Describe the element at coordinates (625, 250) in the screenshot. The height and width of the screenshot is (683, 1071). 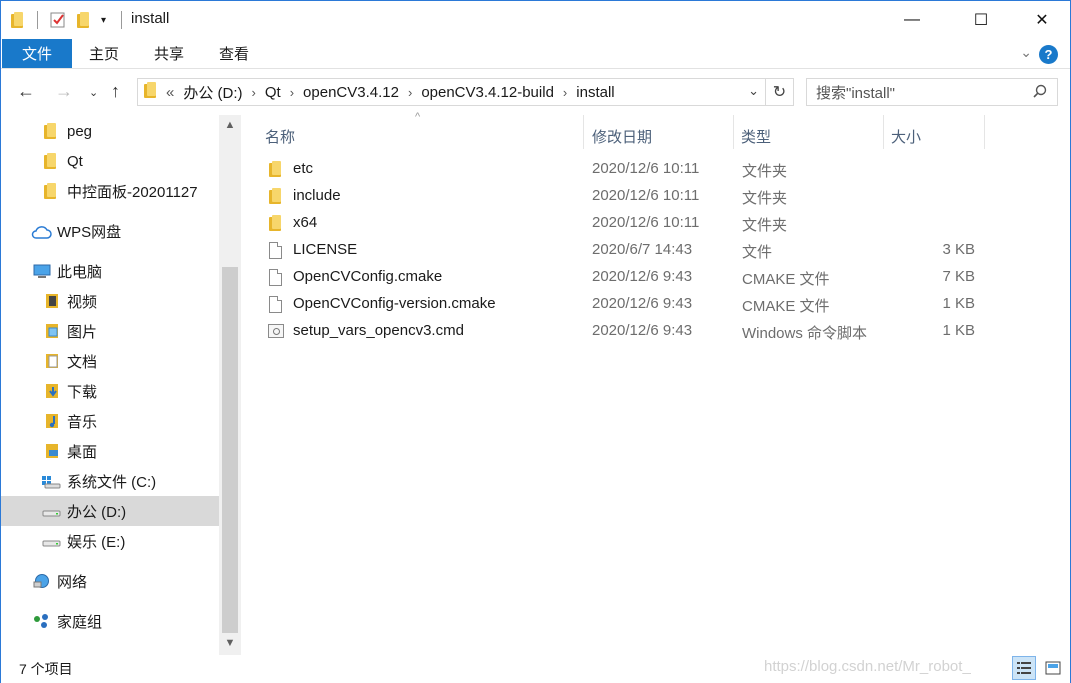
I see `file-row: LICENSE 2020/6/7 14:43 文件 3 KB` at that location.